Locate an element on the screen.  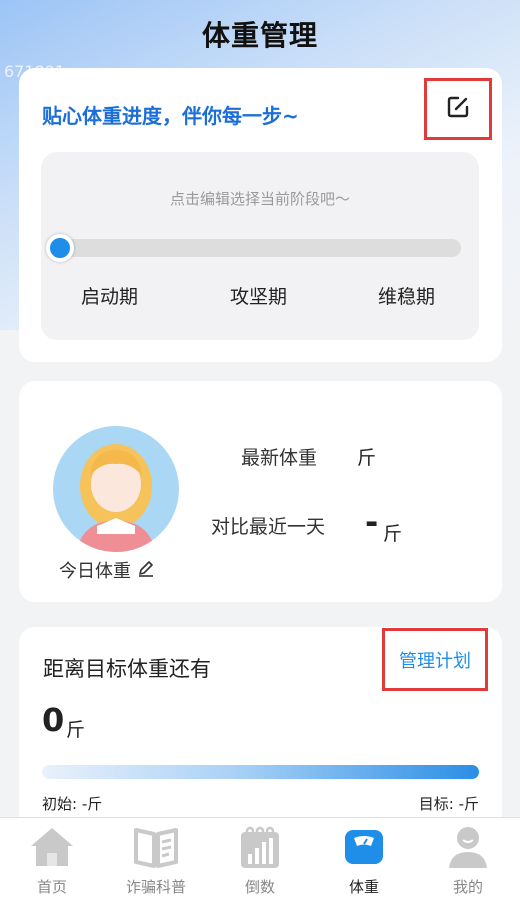
remaining-weight-unit: 斤 is located at coordinates (76, 730).